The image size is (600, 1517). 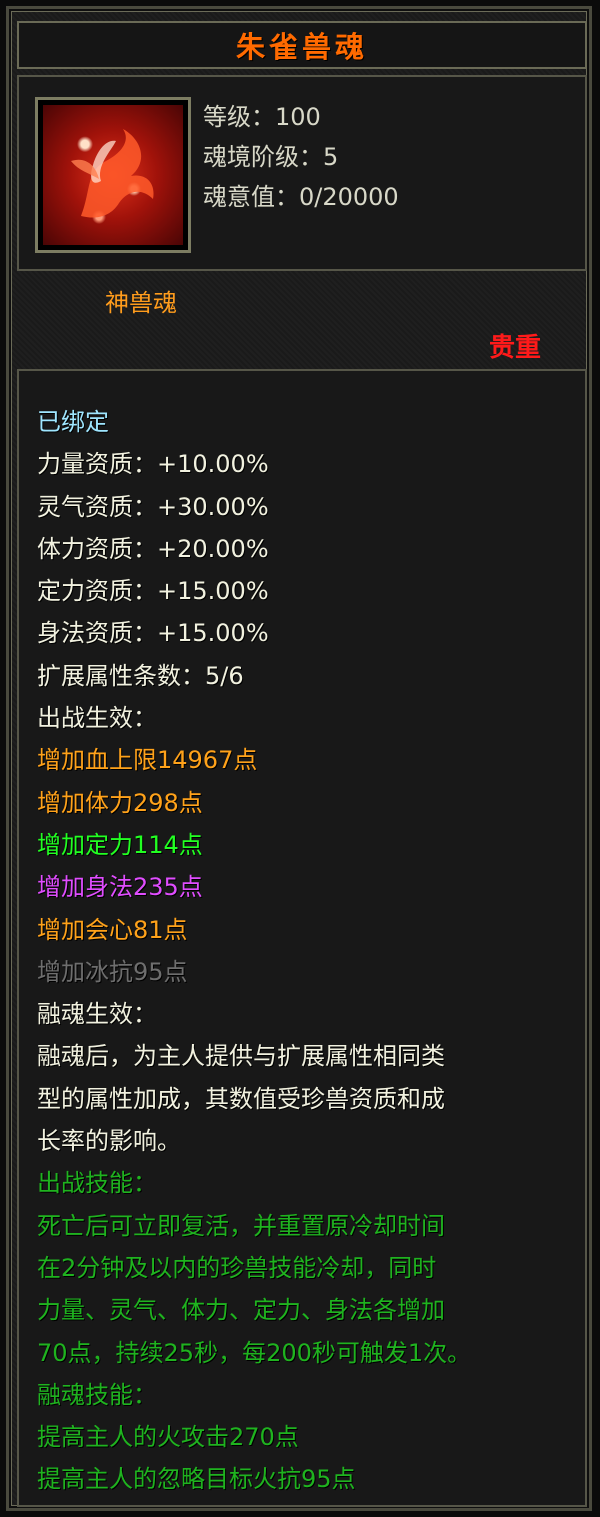 I want to click on item-header-panel: 等级：100 魂境阶级：5 魂意值：0/20000, so click(x=302, y=173).